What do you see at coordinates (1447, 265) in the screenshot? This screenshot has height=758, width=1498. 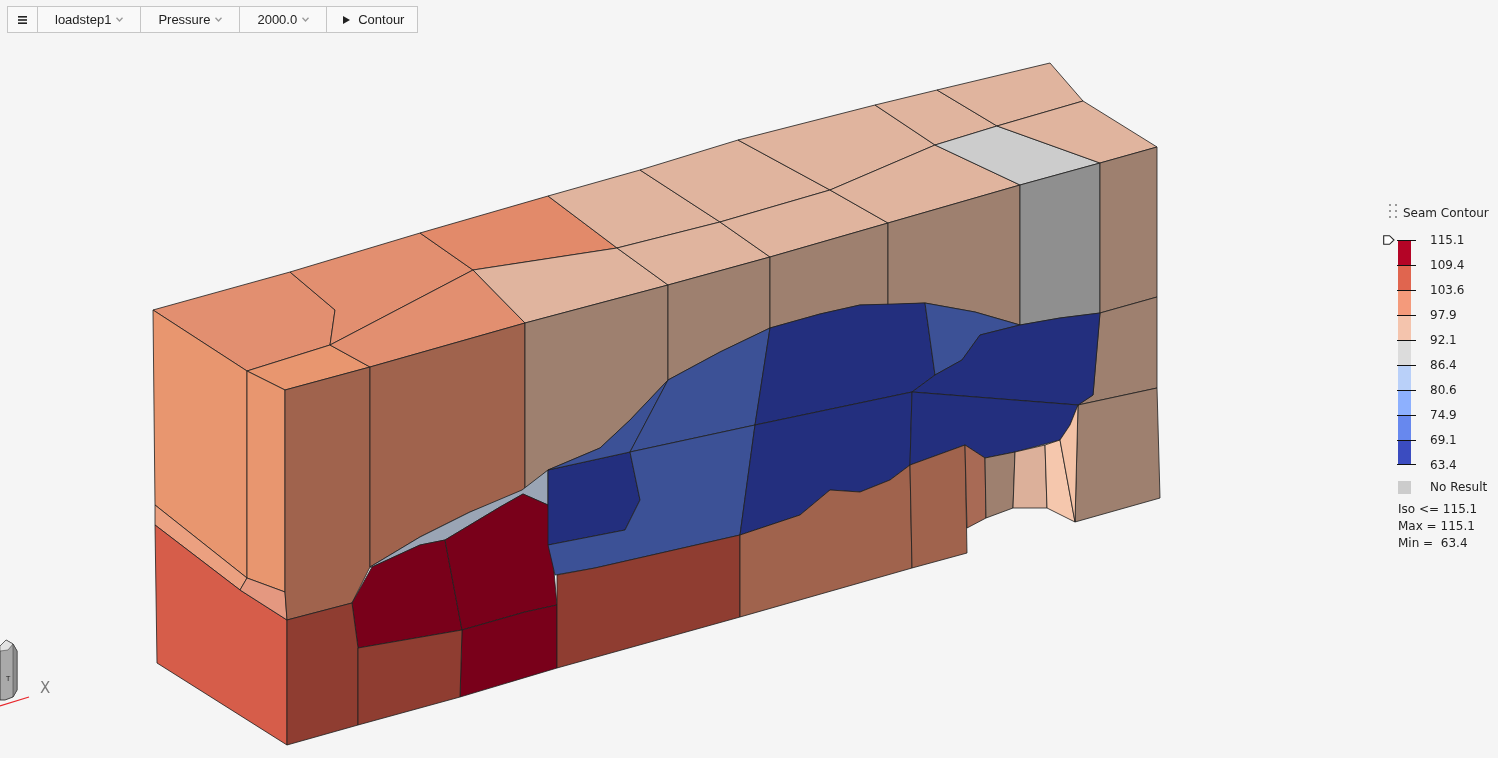 I see `scale-value-label: 109.4` at bounding box center [1447, 265].